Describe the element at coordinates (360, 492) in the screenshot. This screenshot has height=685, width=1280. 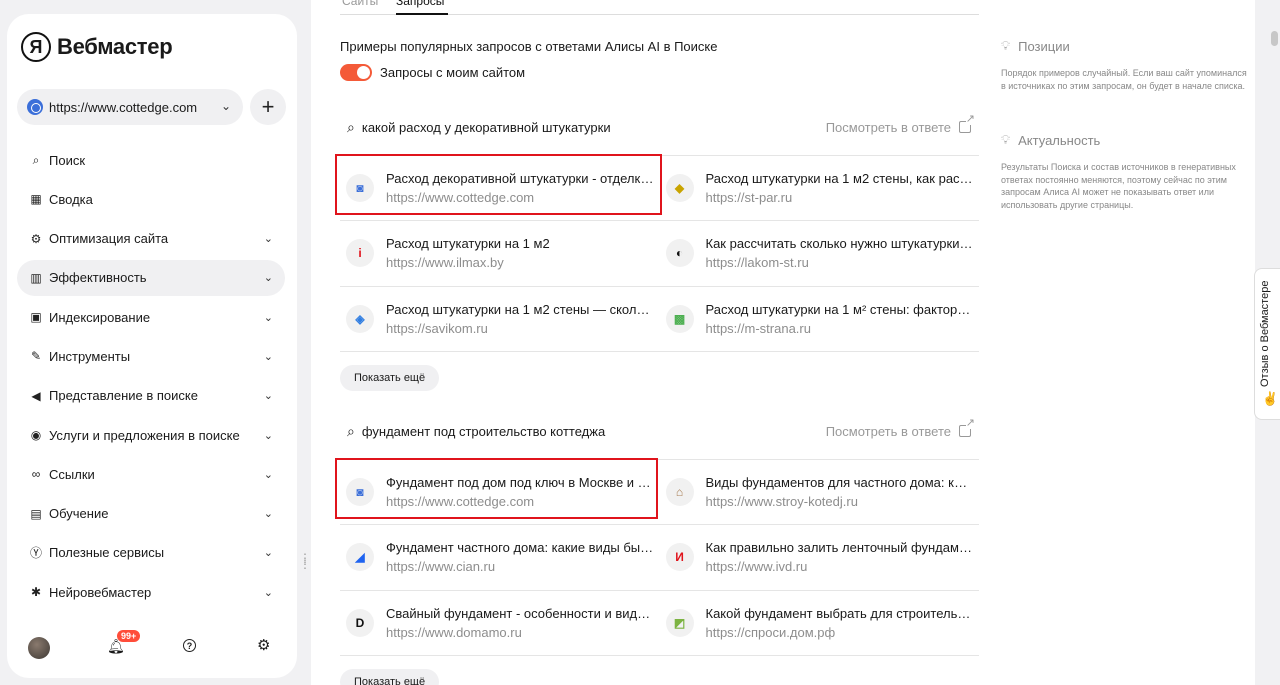
I see `site-favicon-icon: ◙` at that location.